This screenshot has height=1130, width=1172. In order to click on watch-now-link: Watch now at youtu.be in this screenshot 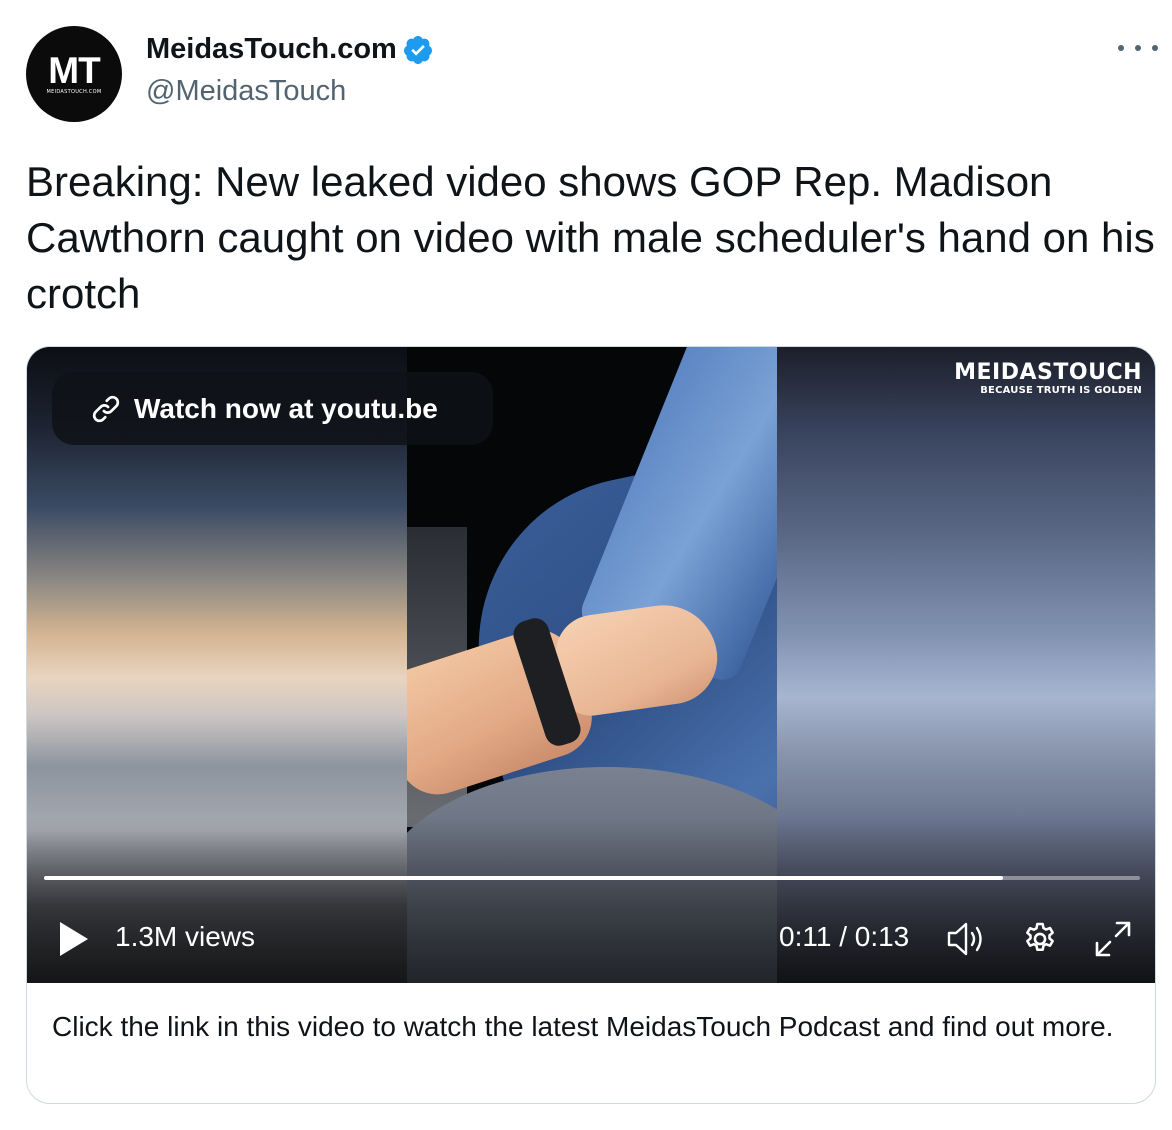, I will do `click(272, 408)`.